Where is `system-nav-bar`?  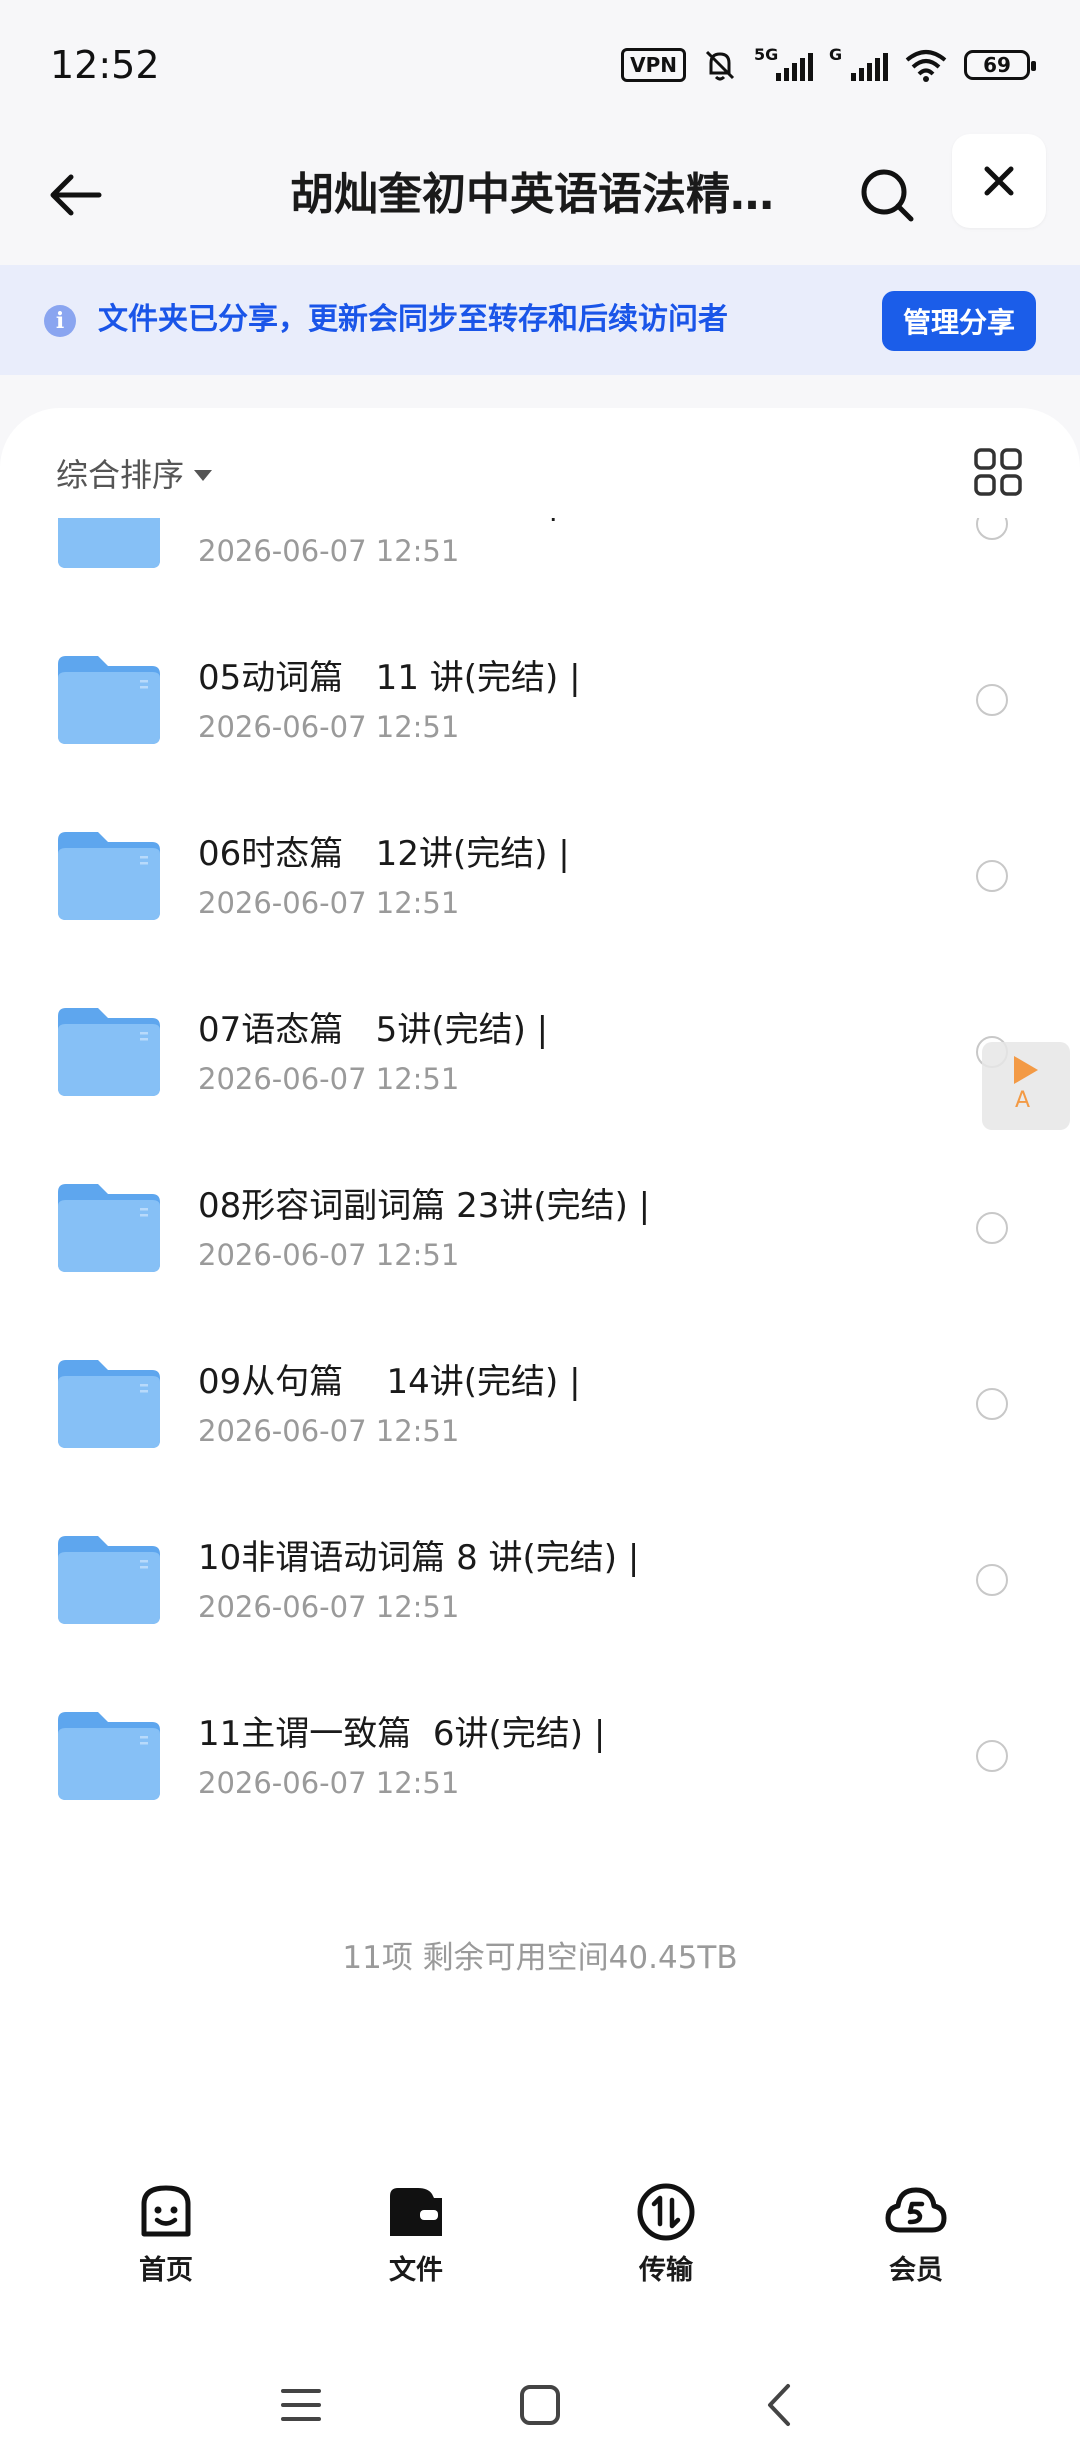 system-nav-bar is located at coordinates (540, 2405).